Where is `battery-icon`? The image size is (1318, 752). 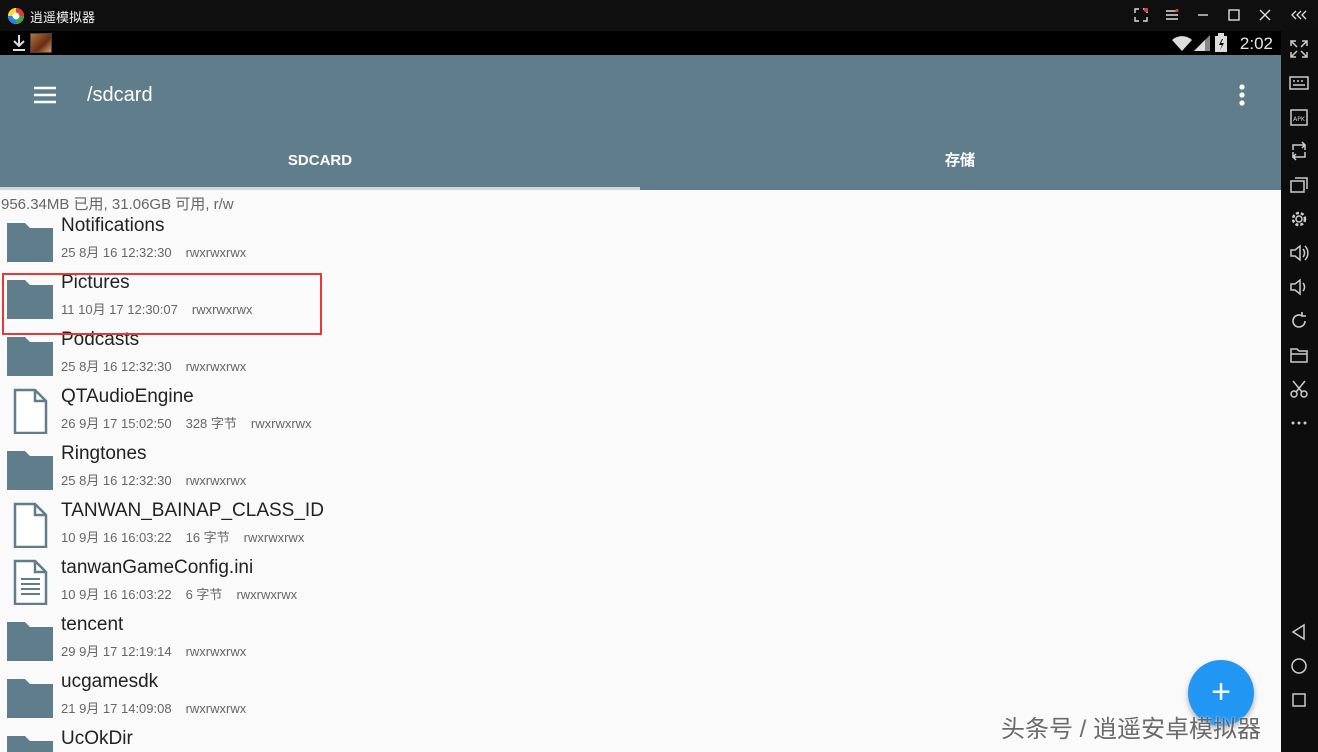
battery-icon is located at coordinates (1221, 42).